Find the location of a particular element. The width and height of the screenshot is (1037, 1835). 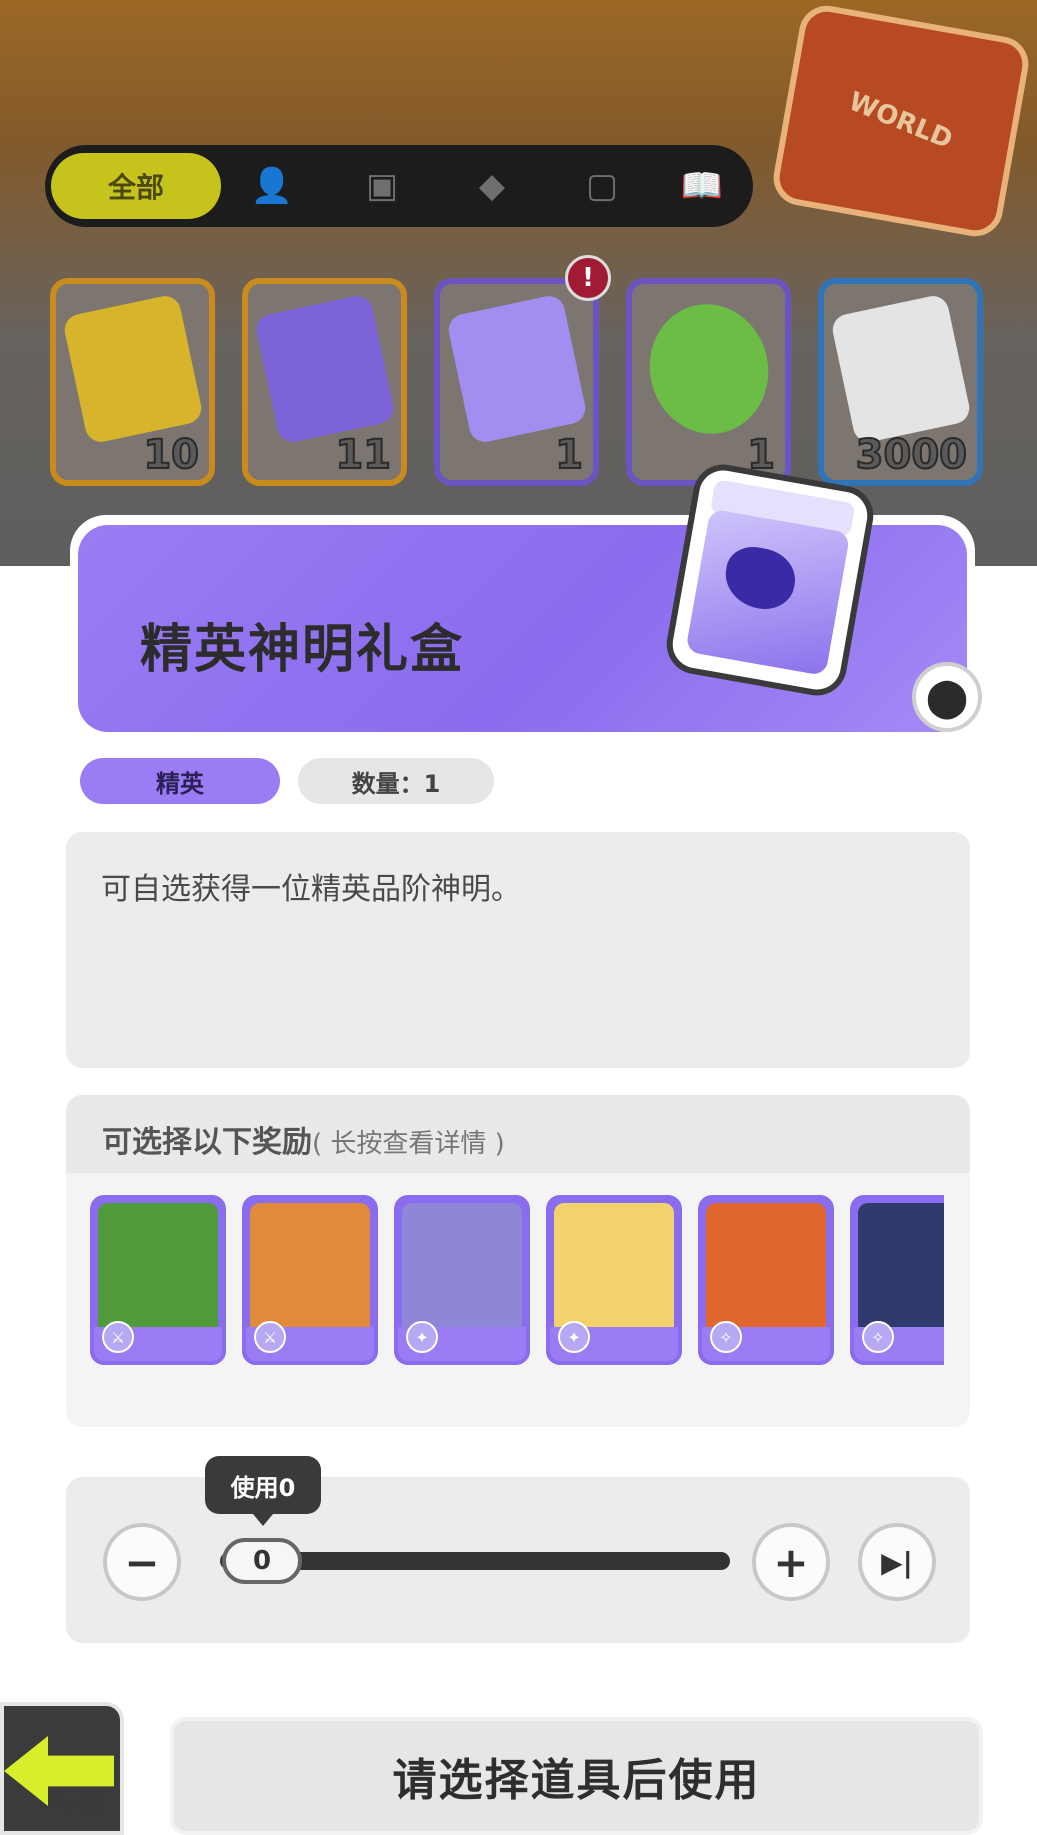

use-item-button: 请选择道具后使用 is located at coordinates (576, 1776).